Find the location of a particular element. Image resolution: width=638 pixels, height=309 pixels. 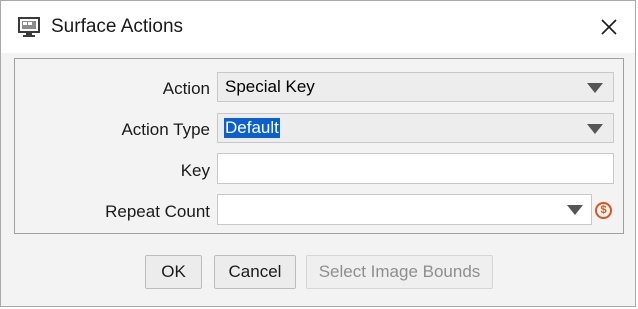

variable-icon: $ is located at coordinates (603, 210).